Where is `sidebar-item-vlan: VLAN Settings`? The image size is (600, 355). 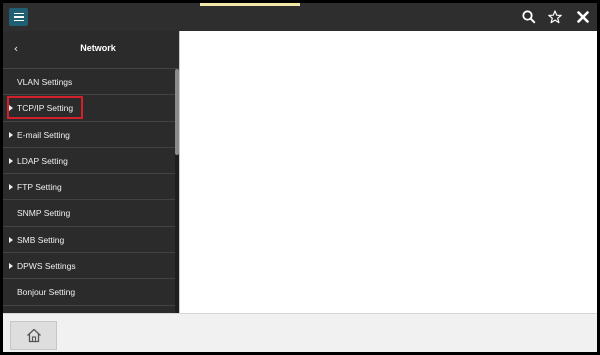 sidebar-item-vlan: VLAN Settings is located at coordinates (89, 82).